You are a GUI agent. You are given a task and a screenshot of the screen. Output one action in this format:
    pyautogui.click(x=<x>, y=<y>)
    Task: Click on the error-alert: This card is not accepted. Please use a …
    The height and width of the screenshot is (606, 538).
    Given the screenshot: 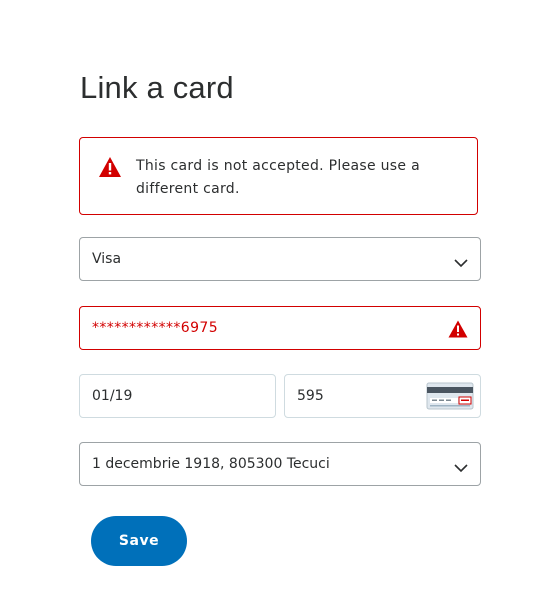 What is the action you would take?
    pyautogui.click(x=278, y=176)
    